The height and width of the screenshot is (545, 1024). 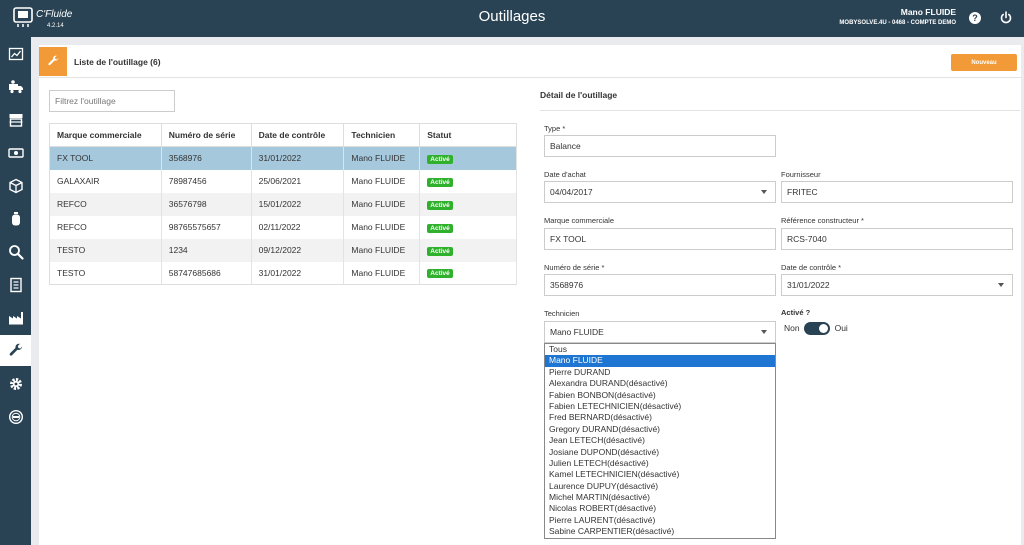 What do you see at coordinates (897, 192) in the screenshot?
I see `supplier-field: FRITEC` at bounding box center [897, 192].